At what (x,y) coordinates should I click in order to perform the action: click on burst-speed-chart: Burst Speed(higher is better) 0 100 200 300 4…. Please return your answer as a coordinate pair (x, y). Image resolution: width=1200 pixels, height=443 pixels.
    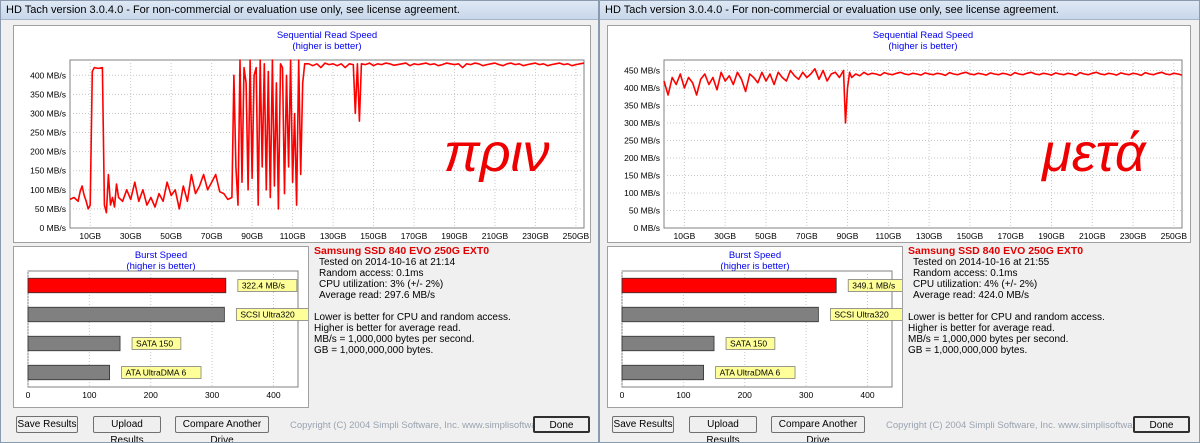
    Looking at the image, I should click on (761, 325).